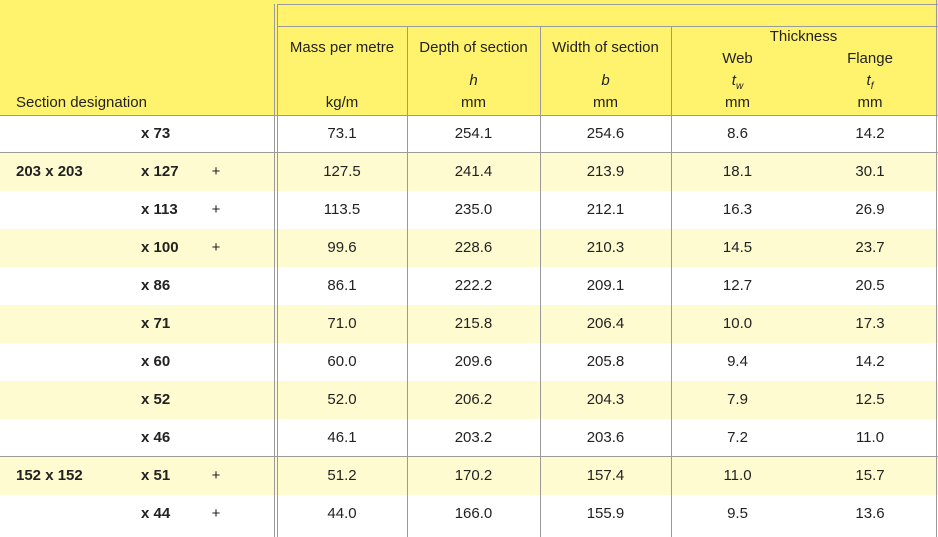  I want to click on cell-width: 210.3, so click(605, 247).